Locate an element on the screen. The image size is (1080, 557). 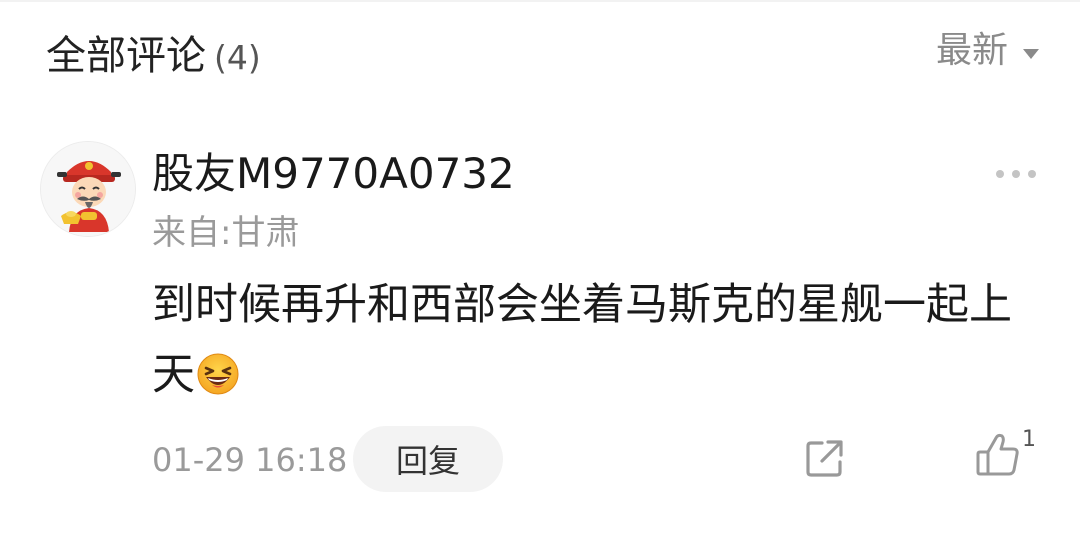
reply-label: 回复 is located at coordinates (427, 461).